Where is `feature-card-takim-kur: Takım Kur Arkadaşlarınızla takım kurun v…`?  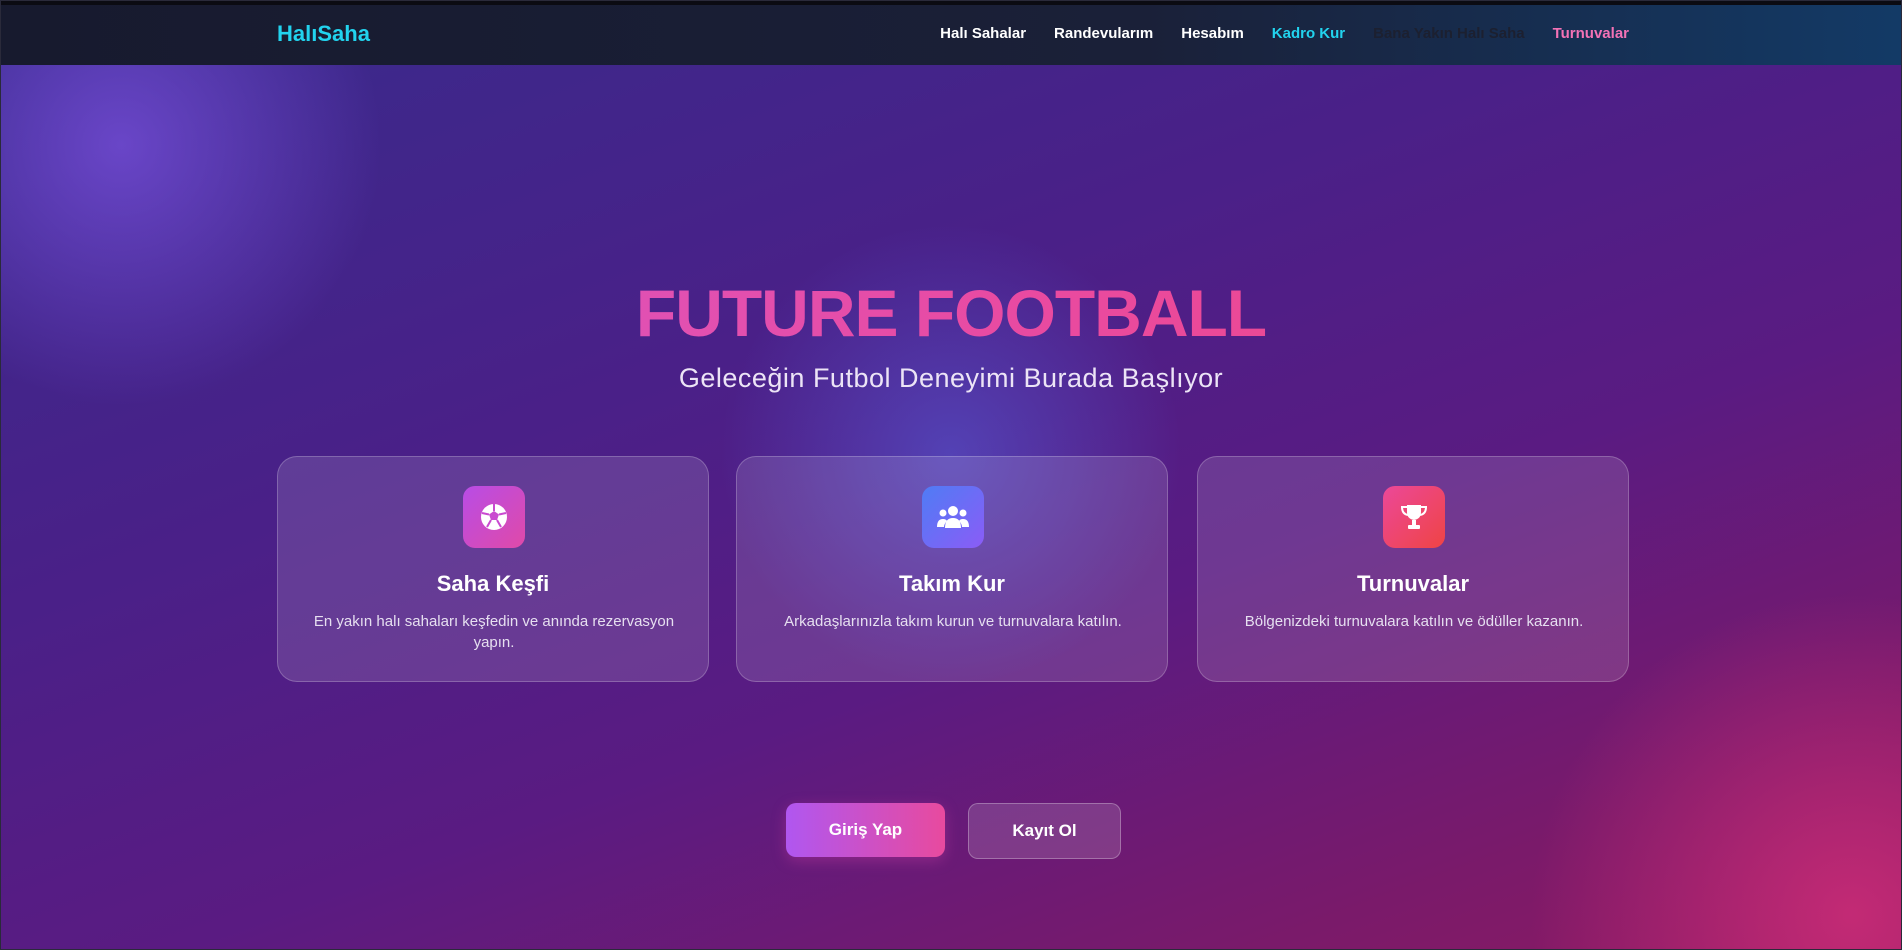
feature-card-takim-kur: Takım Kur Arkadaşlarınızla takım kurun v… is located at coordinates (952, 569).